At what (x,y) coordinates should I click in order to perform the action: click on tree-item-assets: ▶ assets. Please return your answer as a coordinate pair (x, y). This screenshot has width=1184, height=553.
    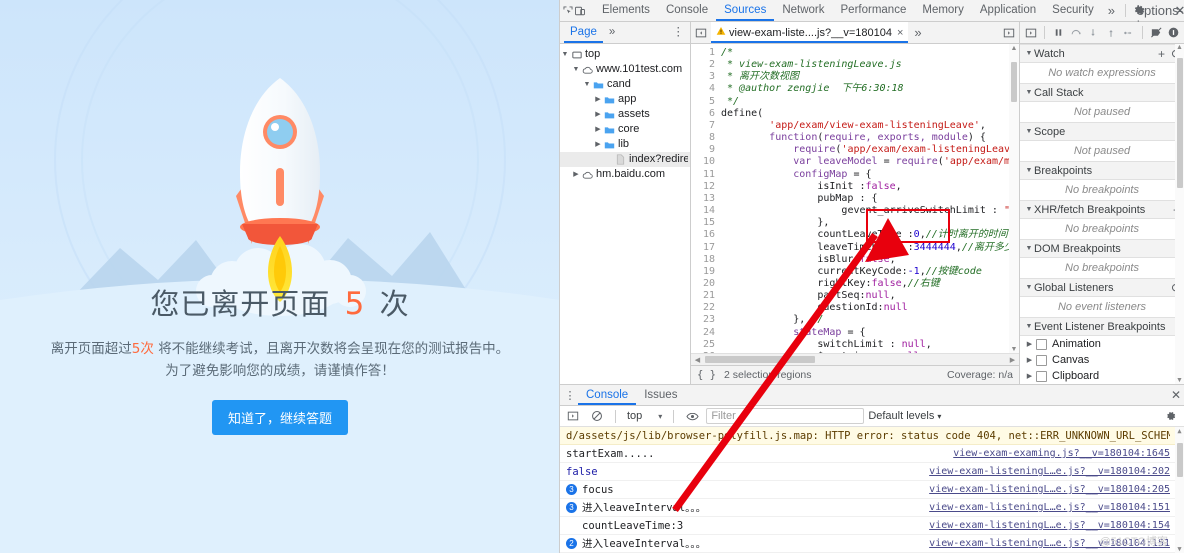
    Looking at the image, I should click on (625, 114).